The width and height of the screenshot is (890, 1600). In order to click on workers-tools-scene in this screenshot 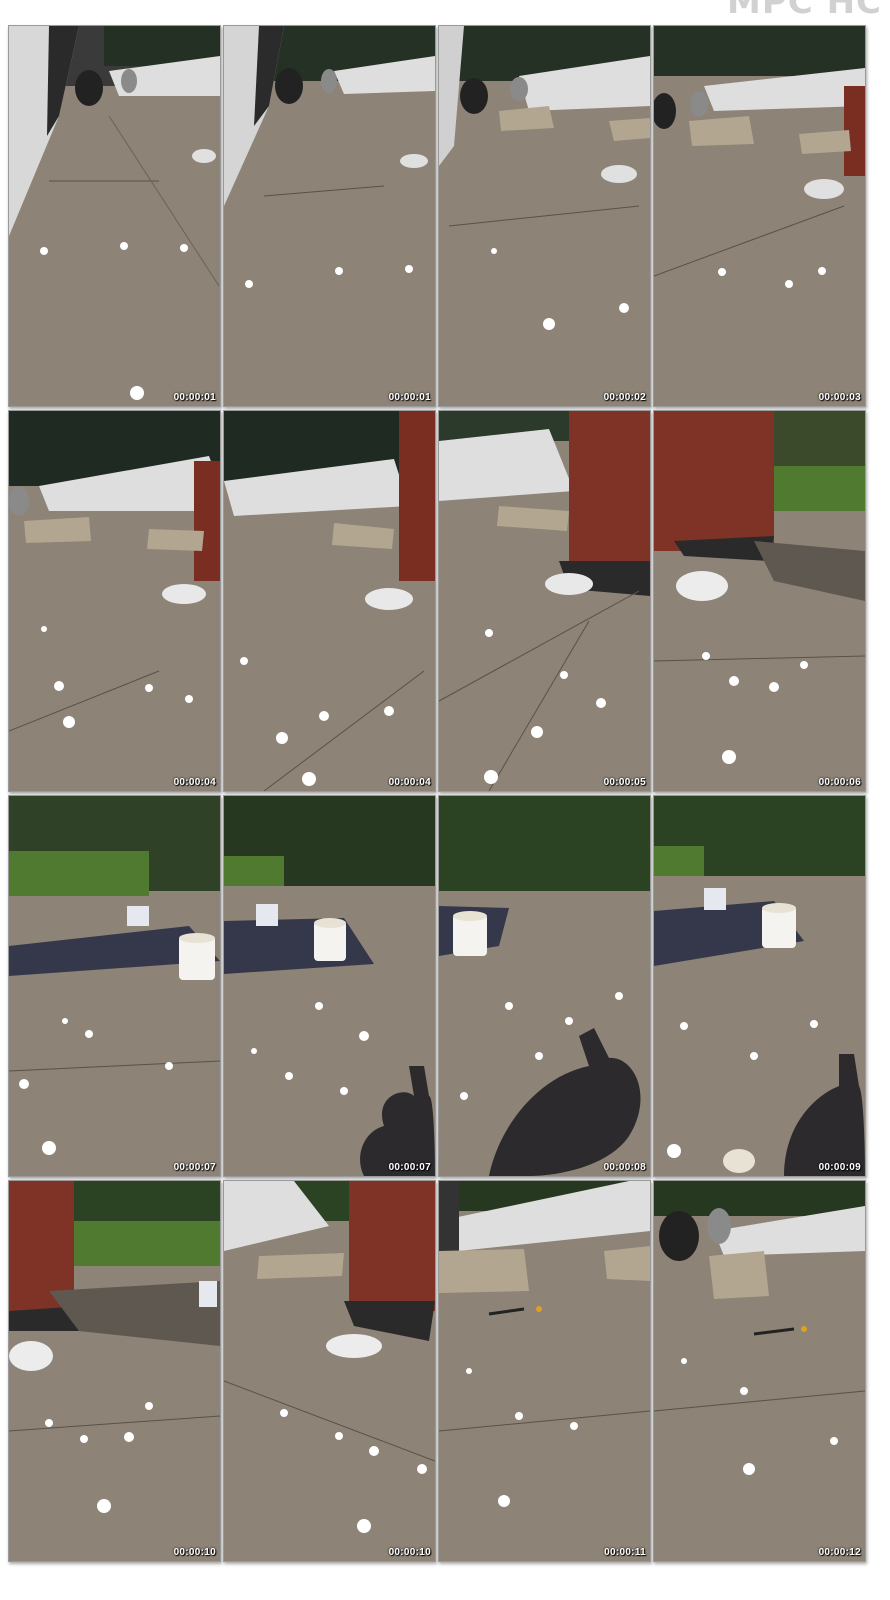, I will do `click(759, 1371)`.